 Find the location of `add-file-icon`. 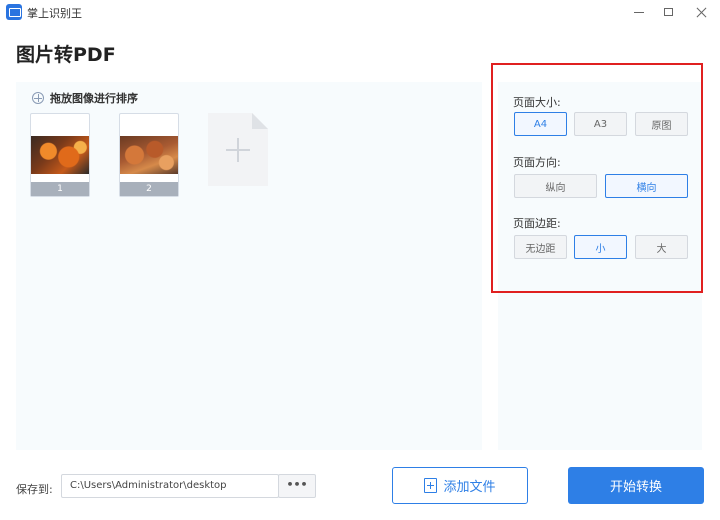

add-file-icon is located at coordinates (431, 485).